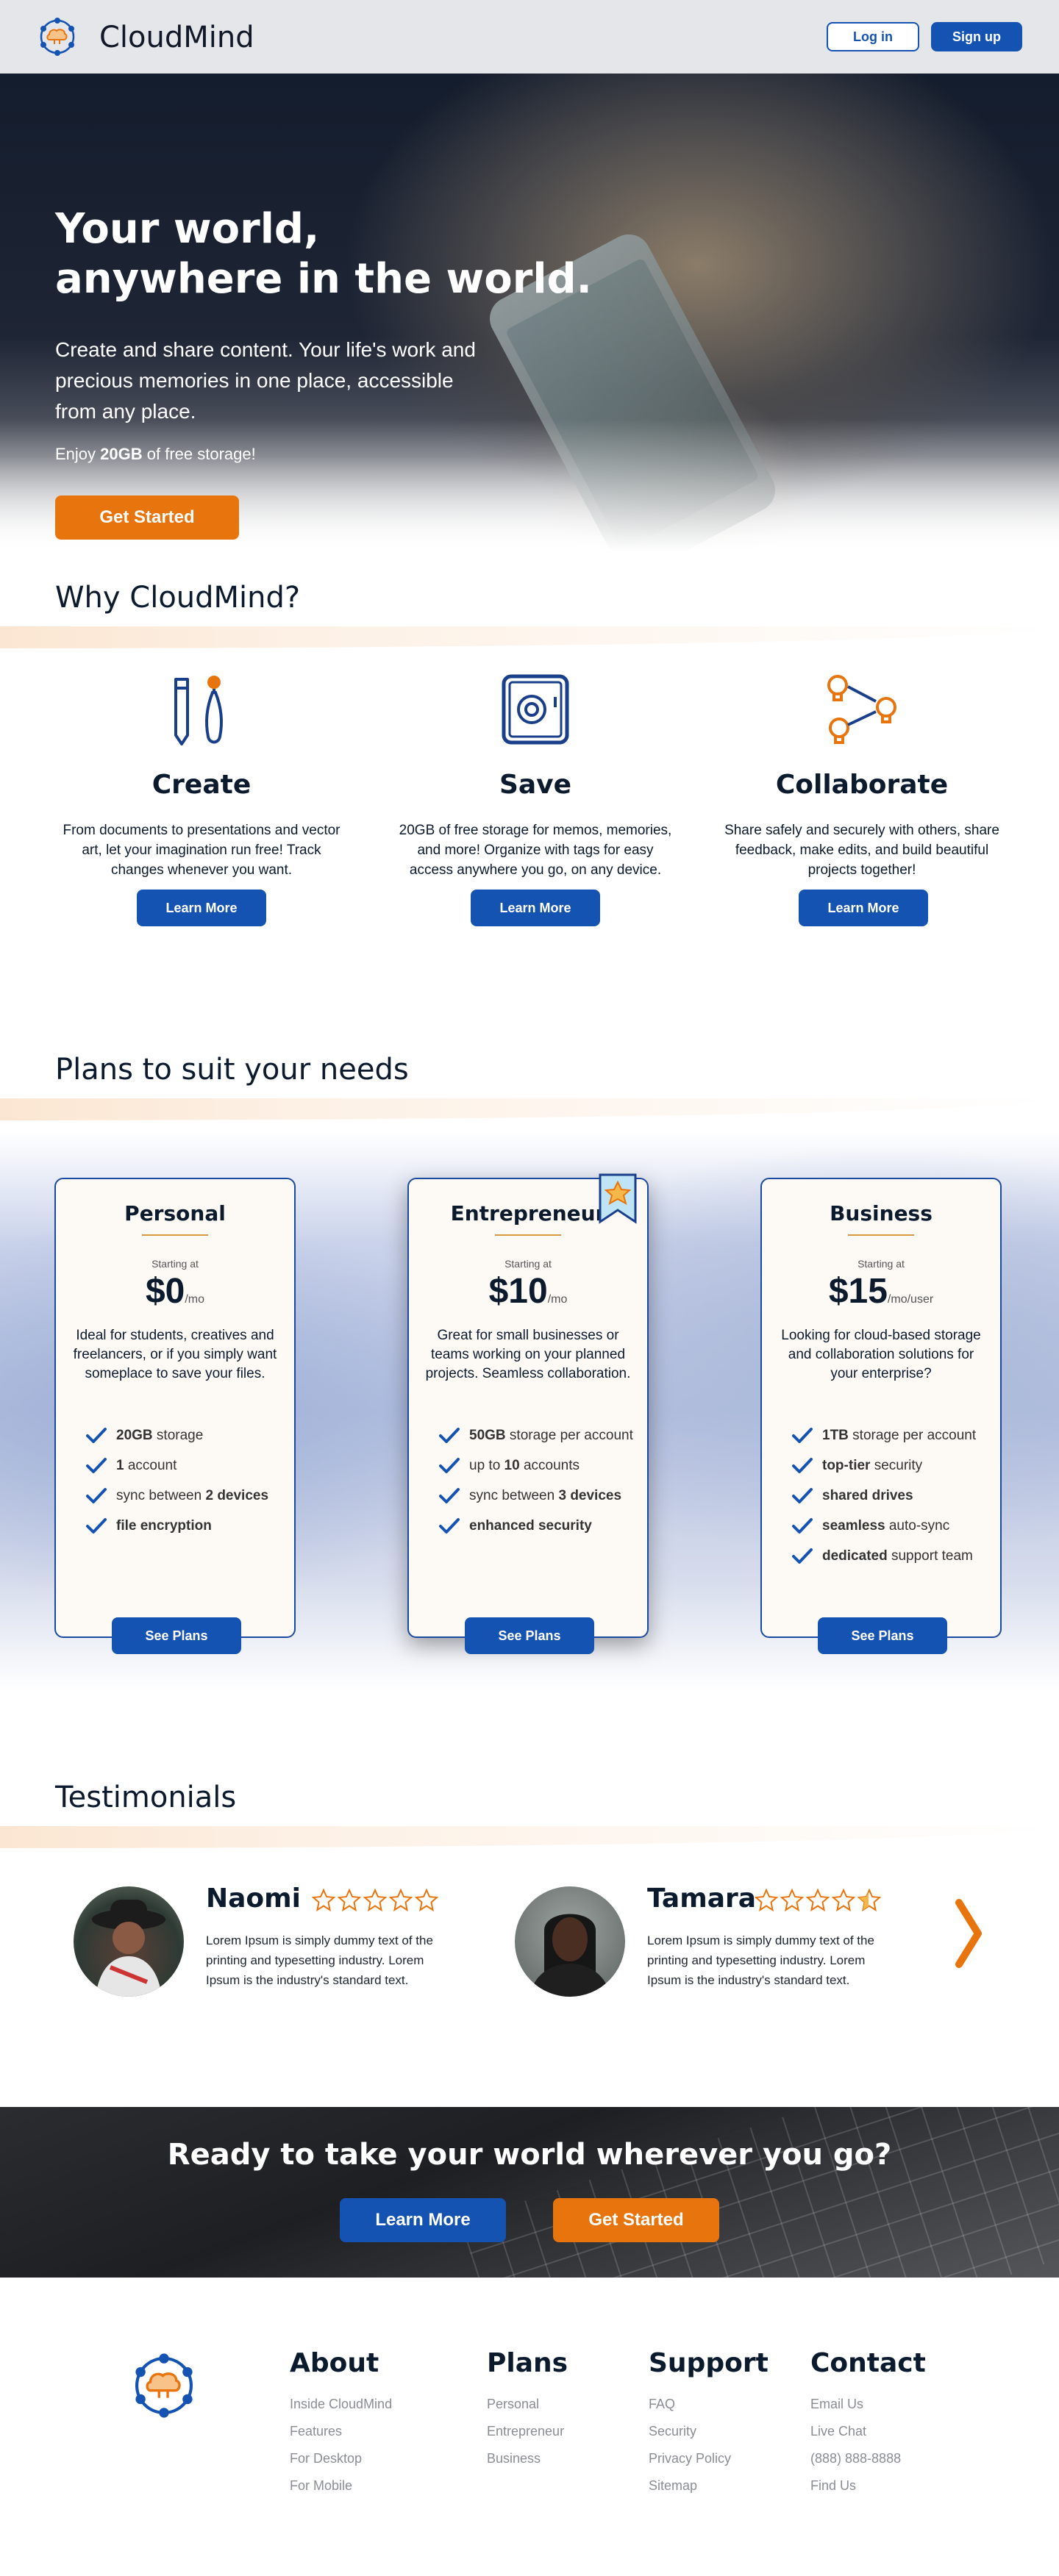 The height and width of the screenshot is (2576, 1059). What do you see at coordinates (709, 2421) in the screenshot?
I see `footer-column-support: Support FAQ Security Privacy Policy Sitemap` at bounding box center [709, 2421].